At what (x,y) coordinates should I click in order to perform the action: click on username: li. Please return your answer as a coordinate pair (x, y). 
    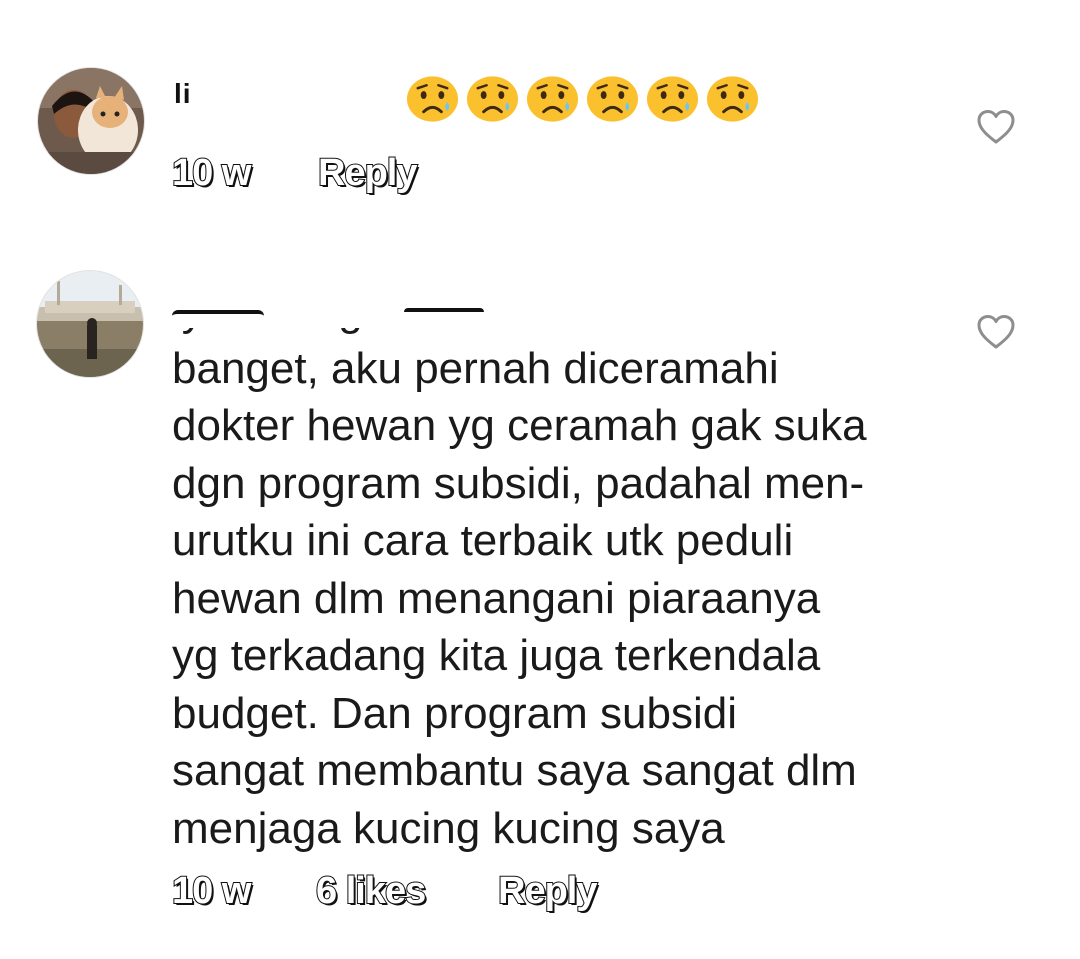
    Looking at the image, I should click on (183, 94).